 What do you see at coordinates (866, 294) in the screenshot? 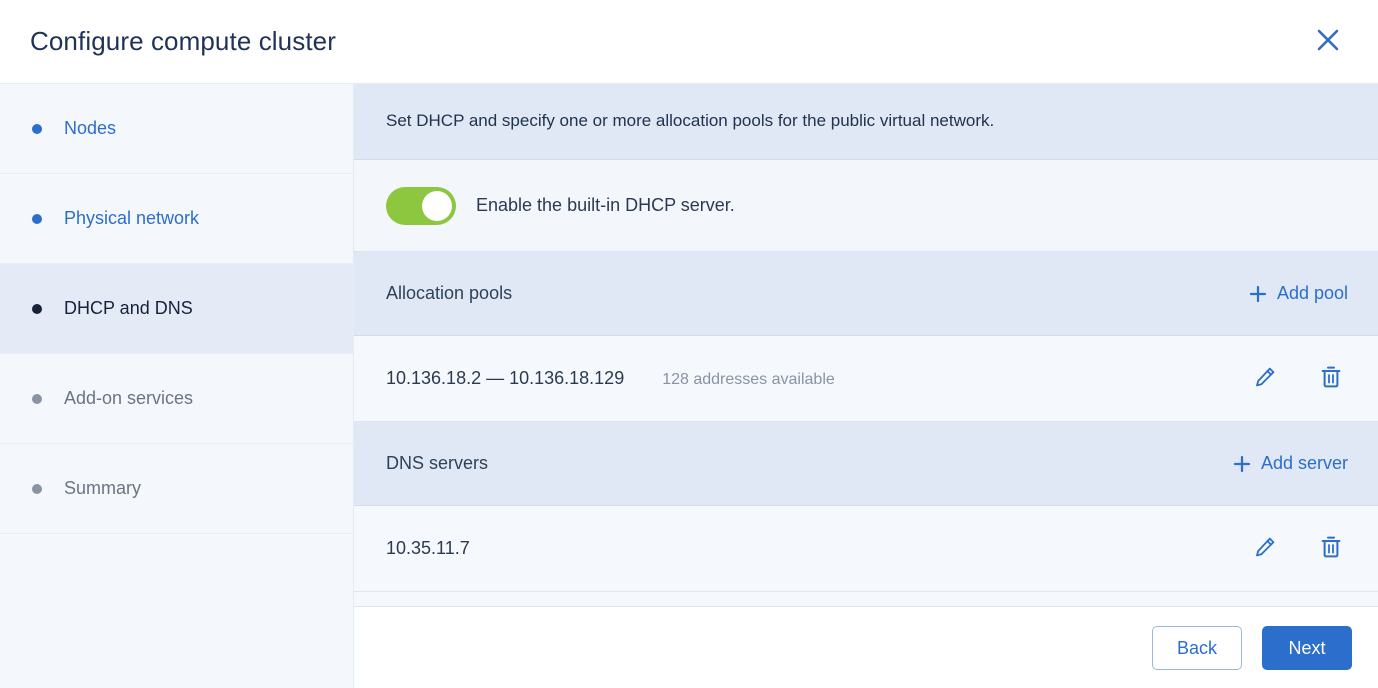
I see `allocation-pools-header: Allocation pools Add pool` at bounding box center [866, 294].